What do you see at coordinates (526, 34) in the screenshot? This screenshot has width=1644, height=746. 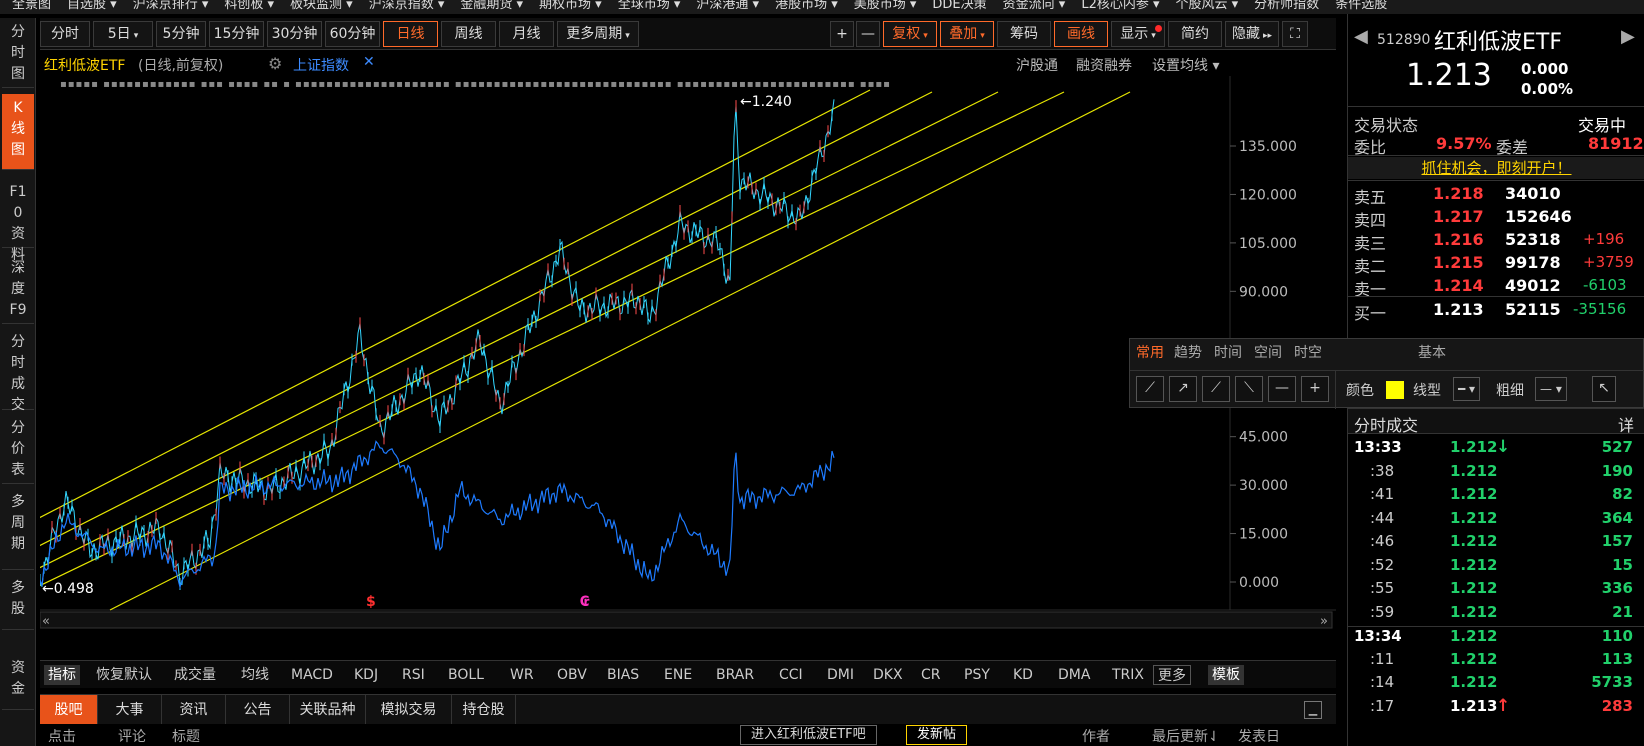 I see `tab-monthly: 月线` at bounding box center [526, 34].